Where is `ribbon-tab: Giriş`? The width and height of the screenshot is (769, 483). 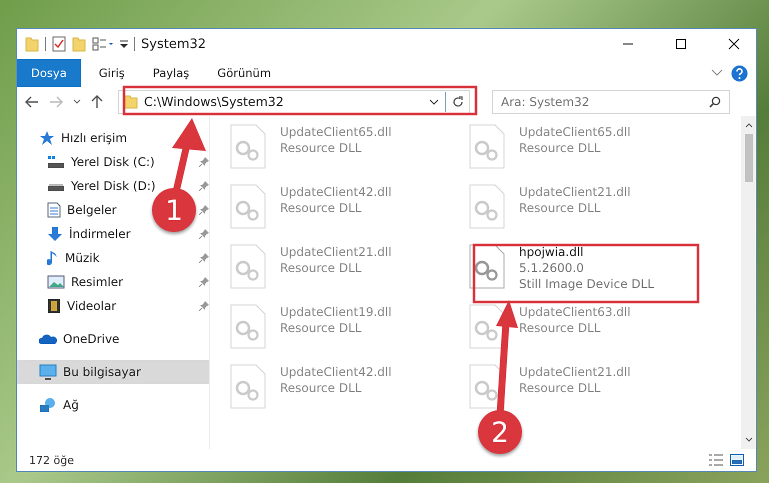
ribbon-tab: Giriş is located at coordinates (111, 73).